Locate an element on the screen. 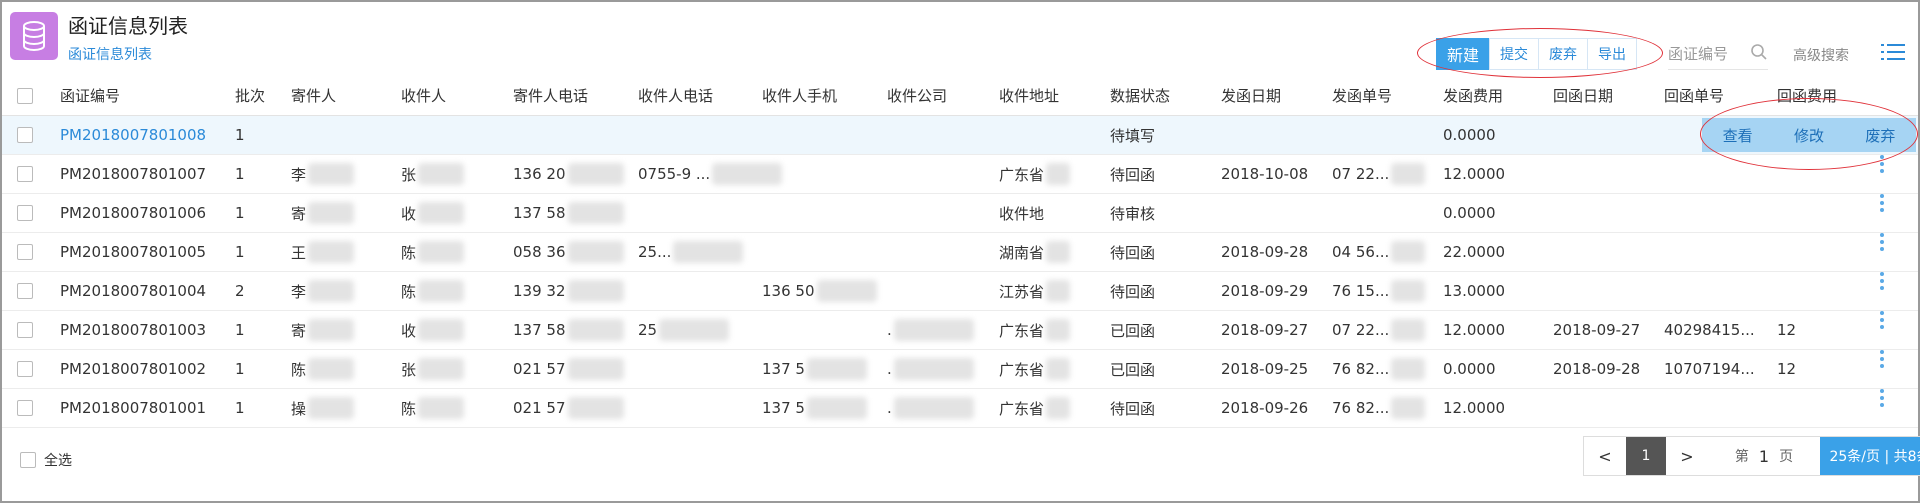 The height and width of the screenshot is (503, 1920). advanced-search-link: 高级搜索 is located at coordinates (1821, 55).